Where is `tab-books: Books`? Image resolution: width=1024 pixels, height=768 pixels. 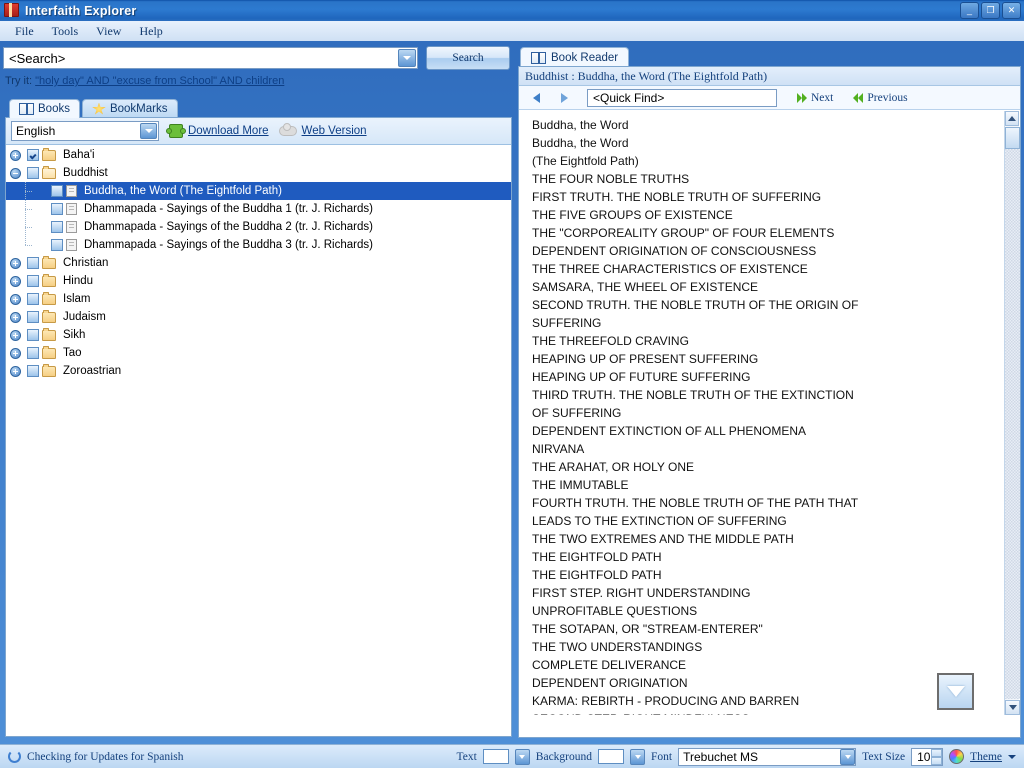 tab-books: Books is located at coordinates (44, 108).